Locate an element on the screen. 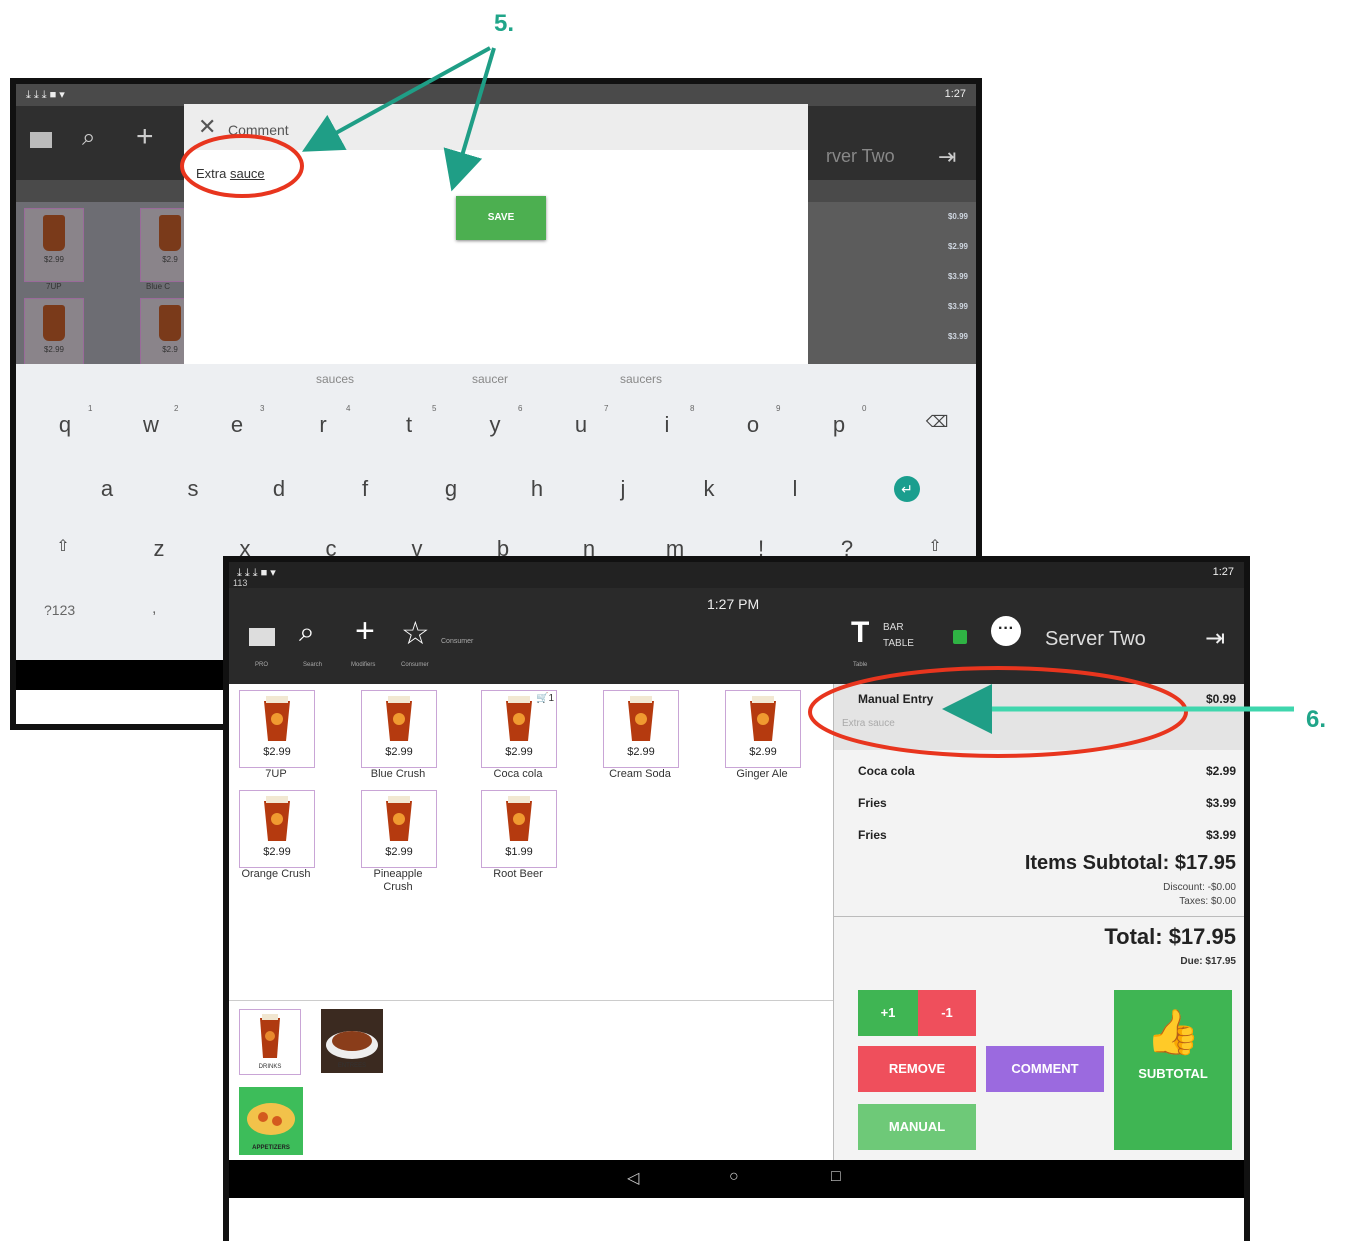 This screenshot has height=1241, width=1346. callout-step-6: 6. is located at coordinates (1316, 719).